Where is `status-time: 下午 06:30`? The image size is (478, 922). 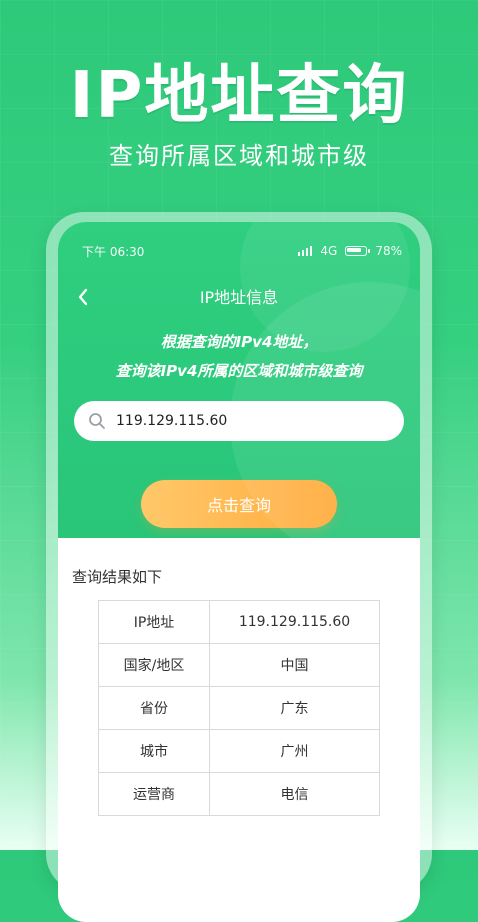
status-time: 下午 06:30 is located at coordinates (113, 251).